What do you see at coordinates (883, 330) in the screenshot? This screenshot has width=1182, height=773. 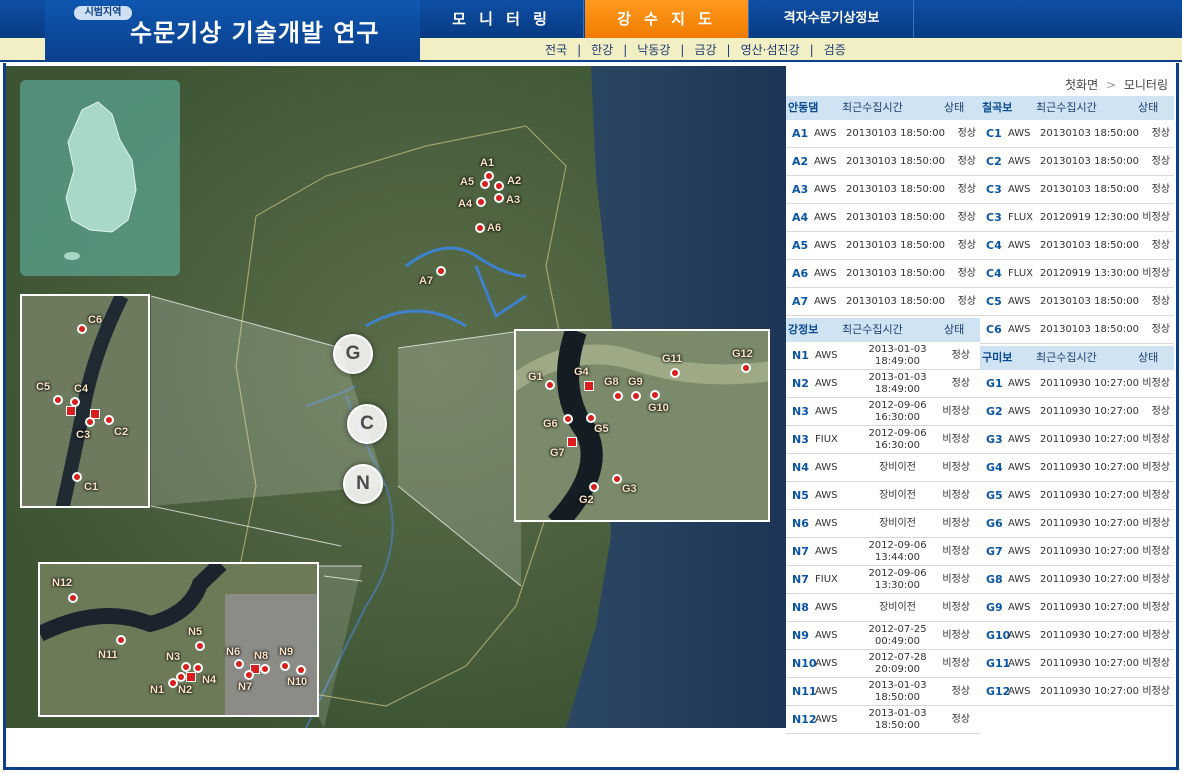 I see `gangjeong-header: 강정보 최근수집시간 상태` at bounding box center [883, 330].